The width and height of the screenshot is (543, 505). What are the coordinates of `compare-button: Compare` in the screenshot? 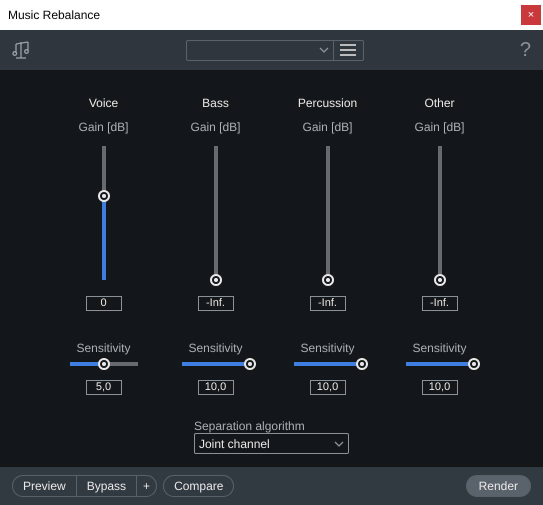 It's located at (198, 486).